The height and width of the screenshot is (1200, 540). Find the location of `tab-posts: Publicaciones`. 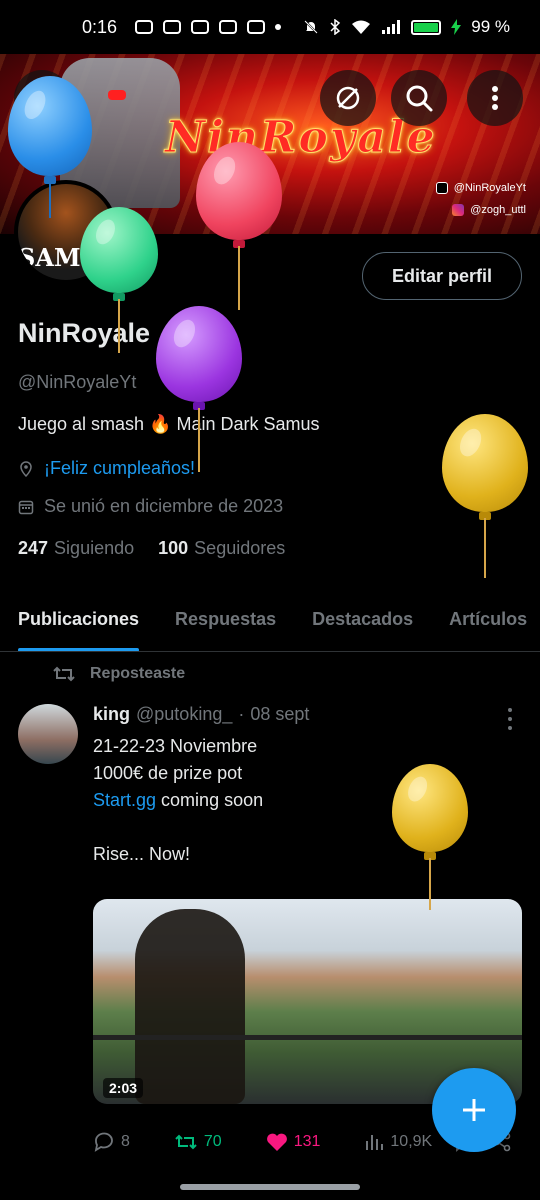

tab-posts: Publicaciones is located at coordinates (79, 619).